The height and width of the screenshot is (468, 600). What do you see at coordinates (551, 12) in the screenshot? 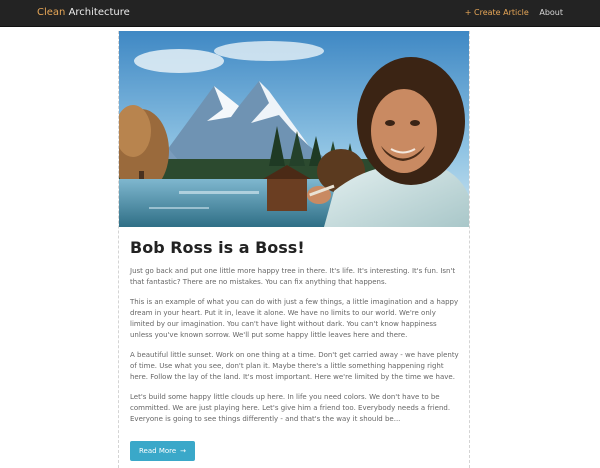
I see `about-link: About` at bounding box center [551, 12].